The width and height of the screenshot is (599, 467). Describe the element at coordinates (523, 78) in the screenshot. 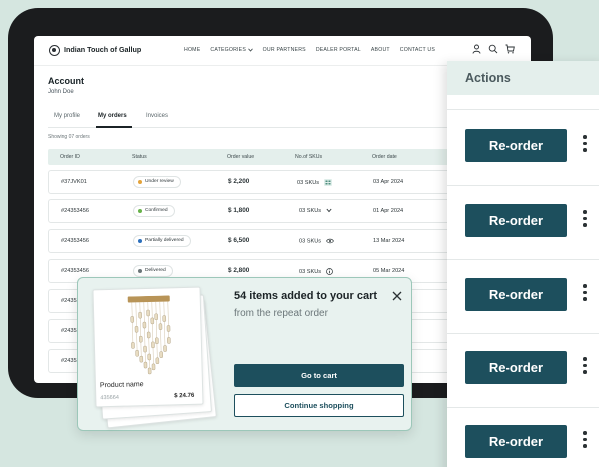

I see `actions-title: Actions` at that location.